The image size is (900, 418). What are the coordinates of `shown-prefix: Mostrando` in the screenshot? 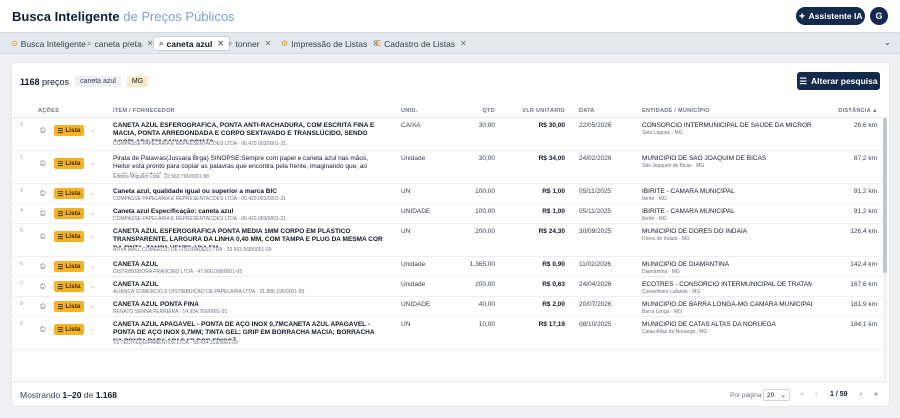 It's located at (40, 395).